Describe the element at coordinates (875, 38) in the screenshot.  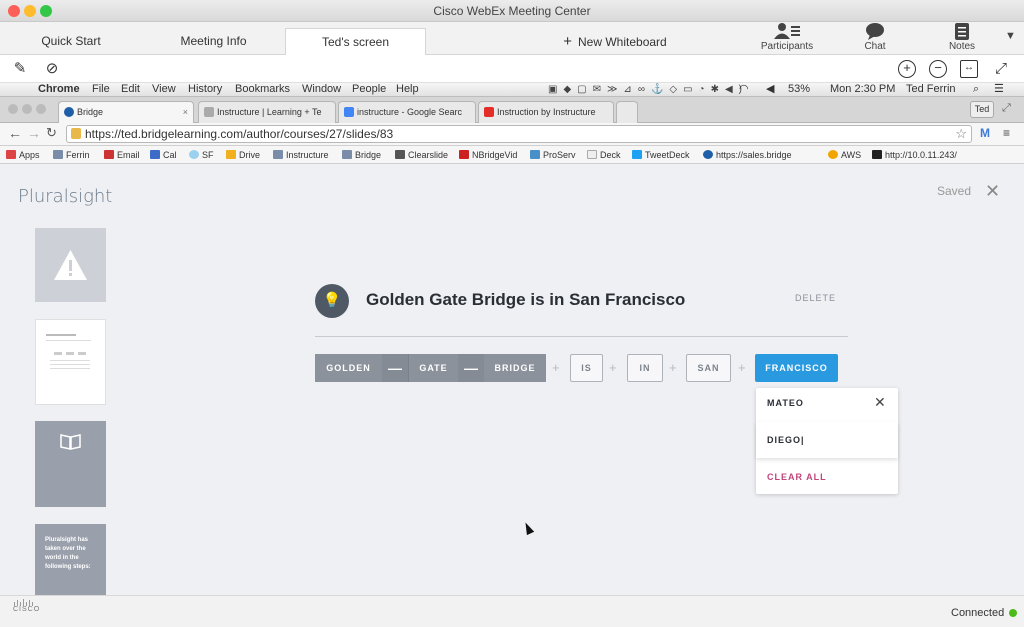
I see `chat-button: Chat` at that location.